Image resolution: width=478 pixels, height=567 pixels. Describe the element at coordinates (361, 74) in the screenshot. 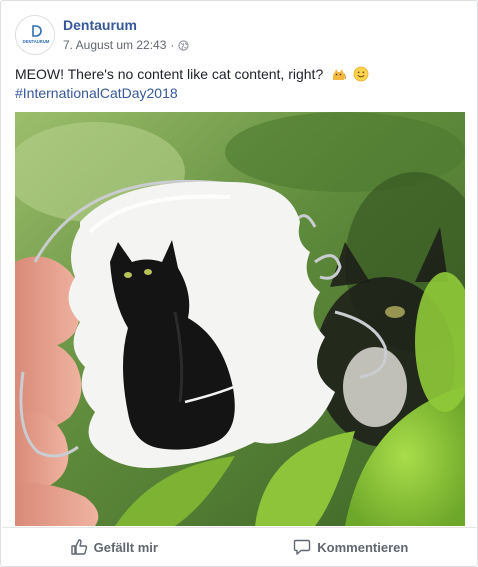

I see `smile-emoji-icon` at that location.